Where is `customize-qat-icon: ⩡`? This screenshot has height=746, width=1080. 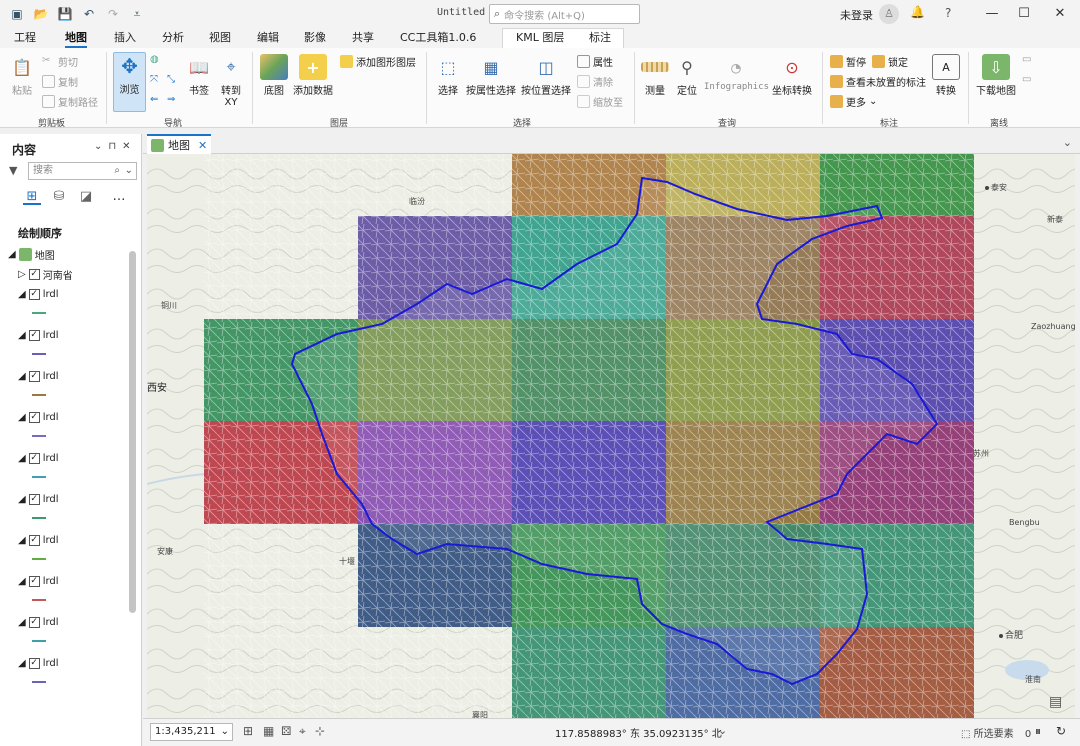 customize-qat-icon: ⩡ is located at coordinates (137, 14).